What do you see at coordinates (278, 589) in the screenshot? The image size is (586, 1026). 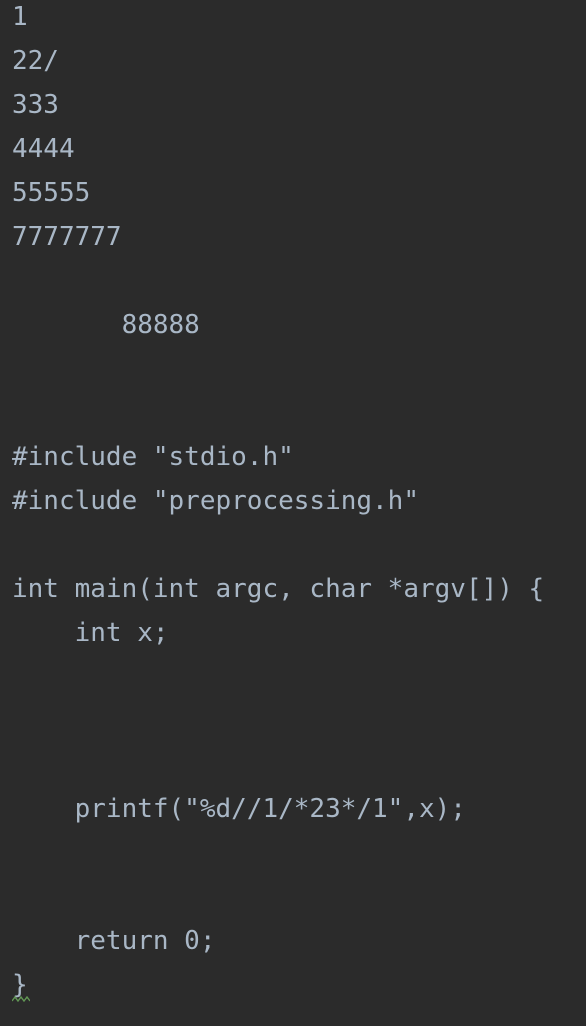 I see `code-line-14: int main(int argc, char *argv[]) {` at bounding box center [278, 589].